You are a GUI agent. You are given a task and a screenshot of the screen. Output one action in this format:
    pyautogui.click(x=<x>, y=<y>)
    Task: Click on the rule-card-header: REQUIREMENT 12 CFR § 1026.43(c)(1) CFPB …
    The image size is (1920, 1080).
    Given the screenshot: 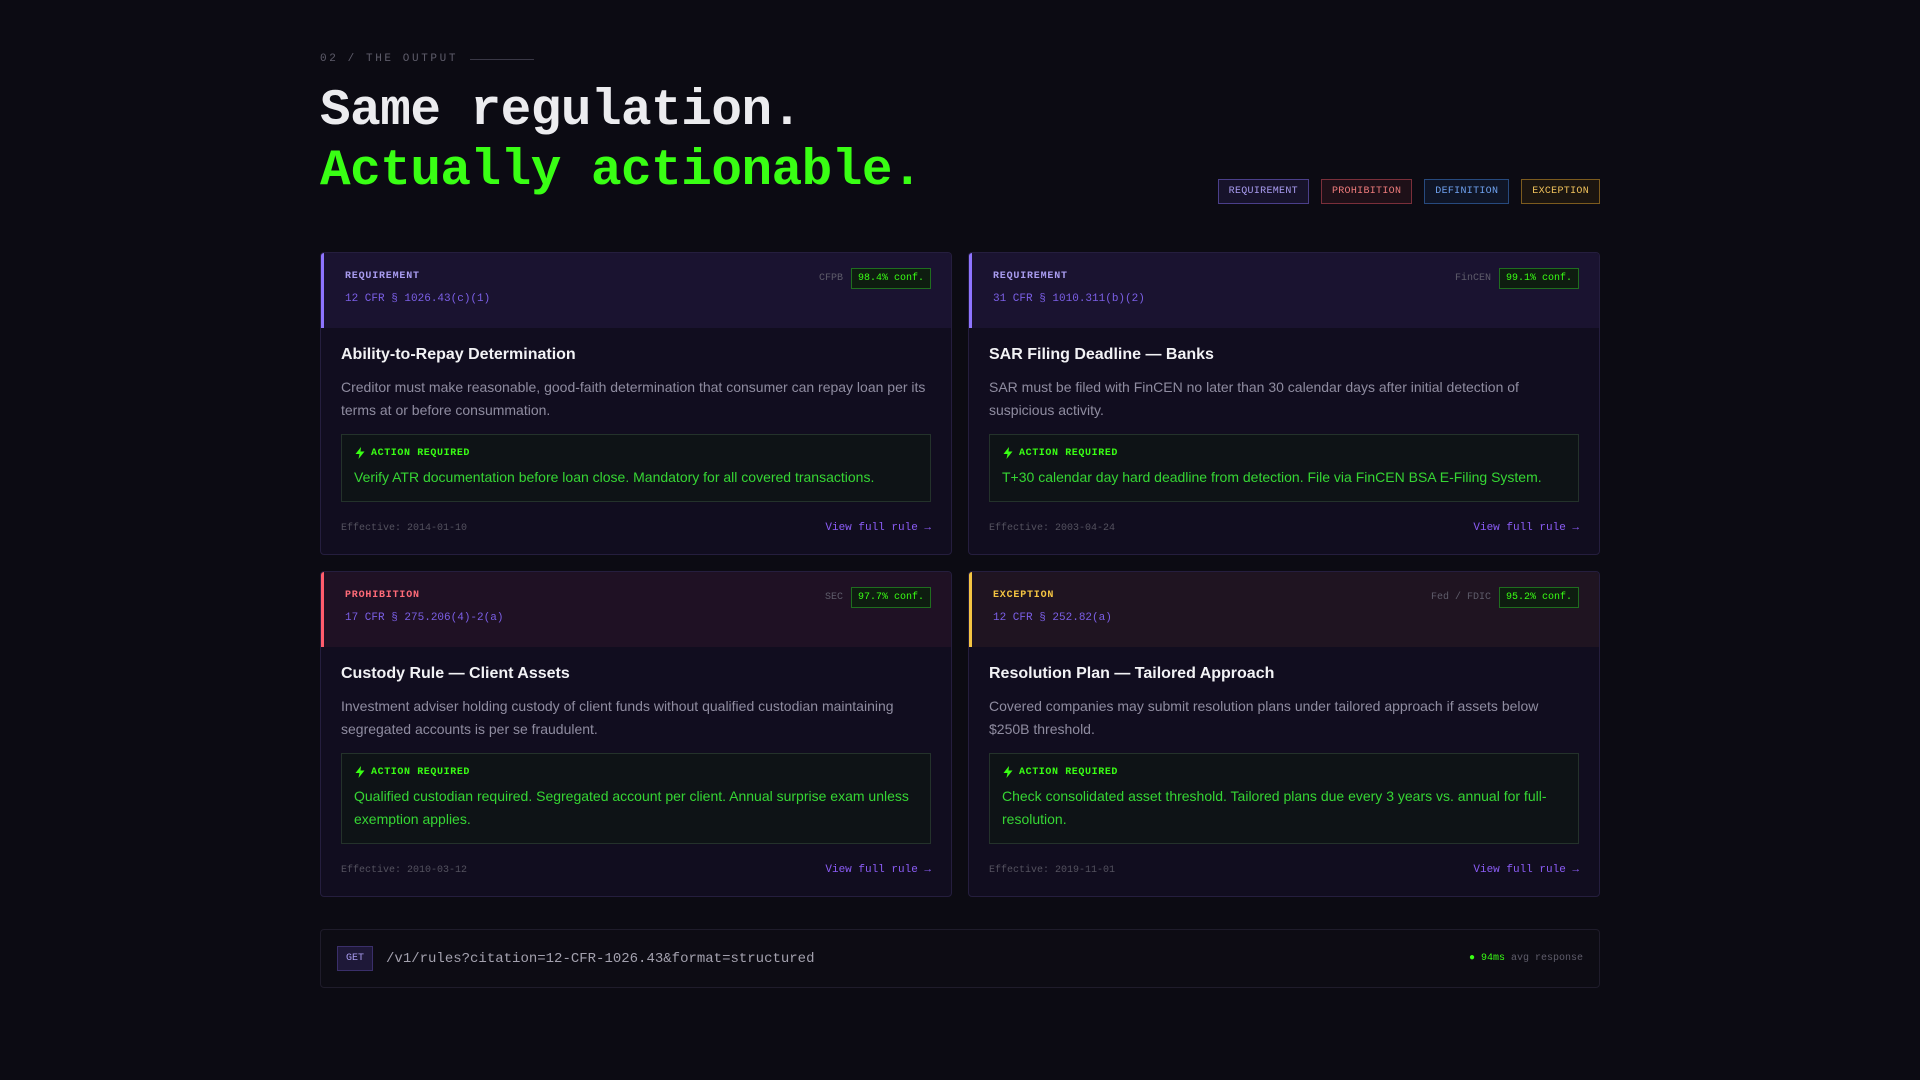 What is the action you would take?
    pyautogui.click(x=636, y=290)
    